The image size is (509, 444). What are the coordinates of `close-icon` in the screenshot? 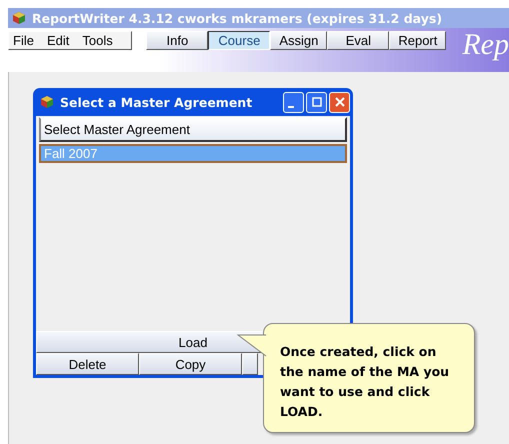 It's located at (339, 102).